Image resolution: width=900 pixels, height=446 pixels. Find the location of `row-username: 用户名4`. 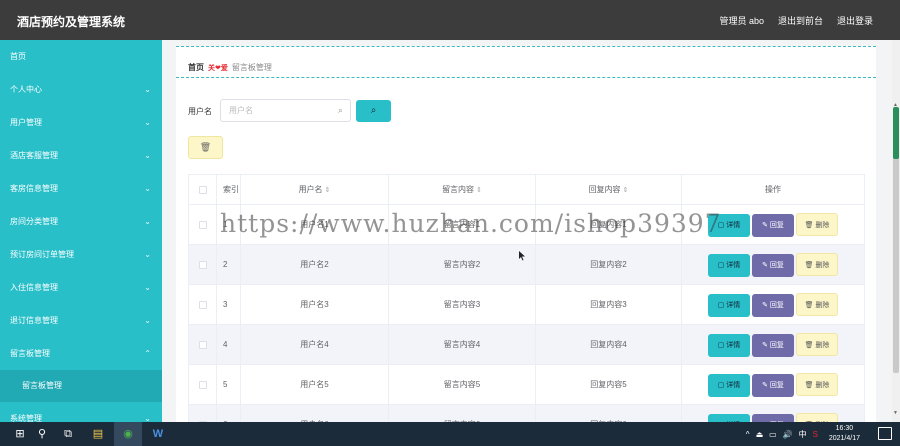

row-username: 用户名4 is located at coordinates (314, 344).